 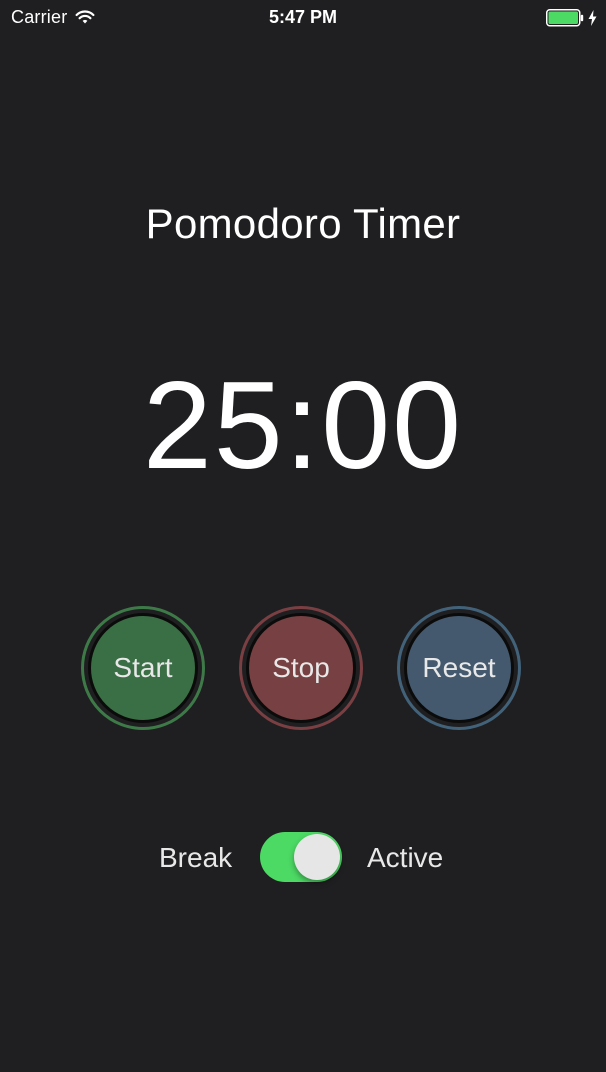 What do you see at coordinates (405, 857) in the screenshot?
I see `active-label: Active` at bounding box center [405, 857].